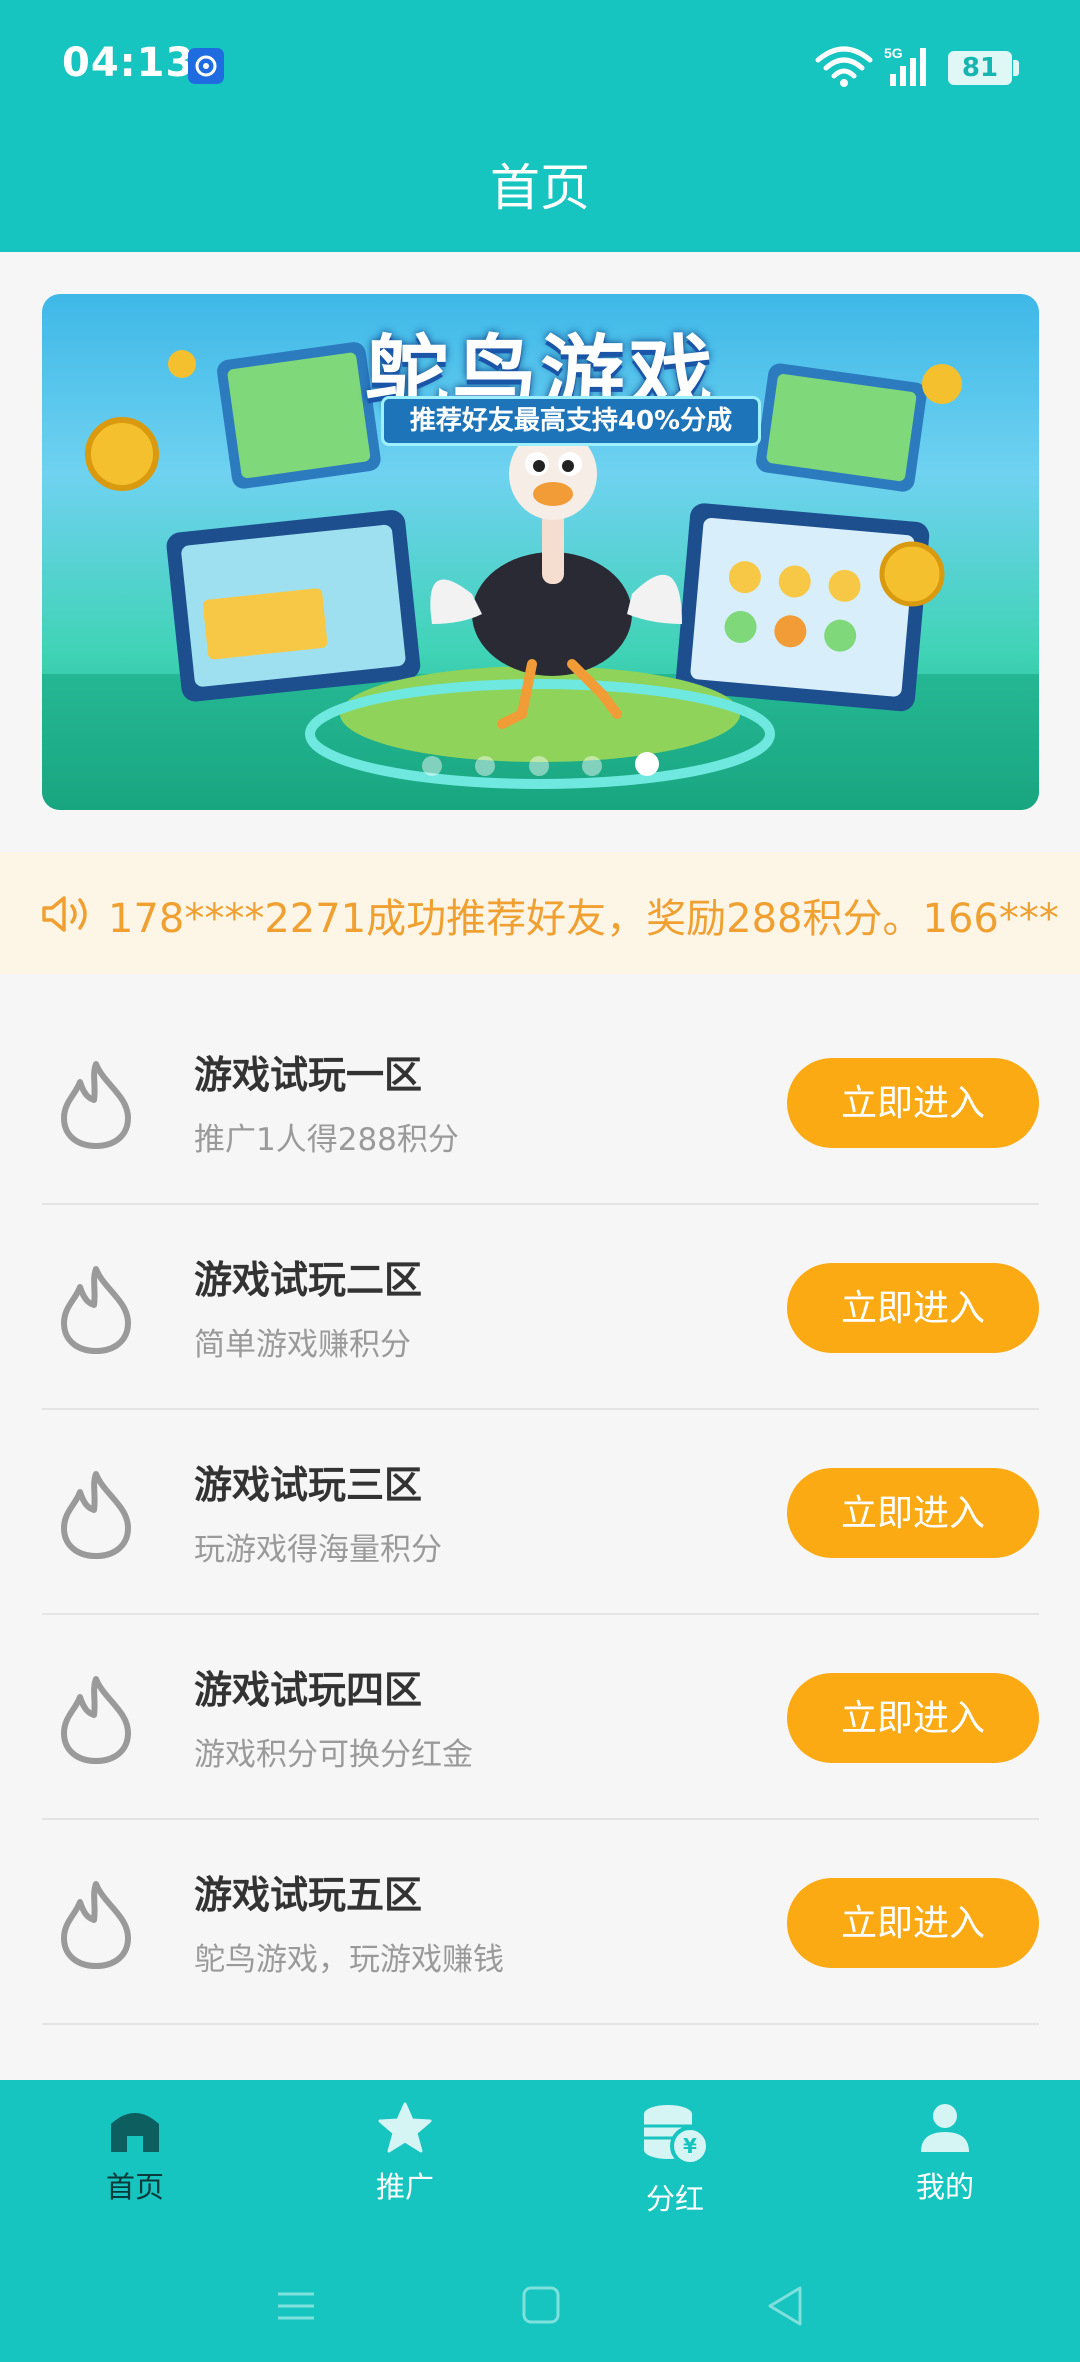 This screenshot has width=1080, height=2362. I want to click on carousel-indicator, so click(540, 766).